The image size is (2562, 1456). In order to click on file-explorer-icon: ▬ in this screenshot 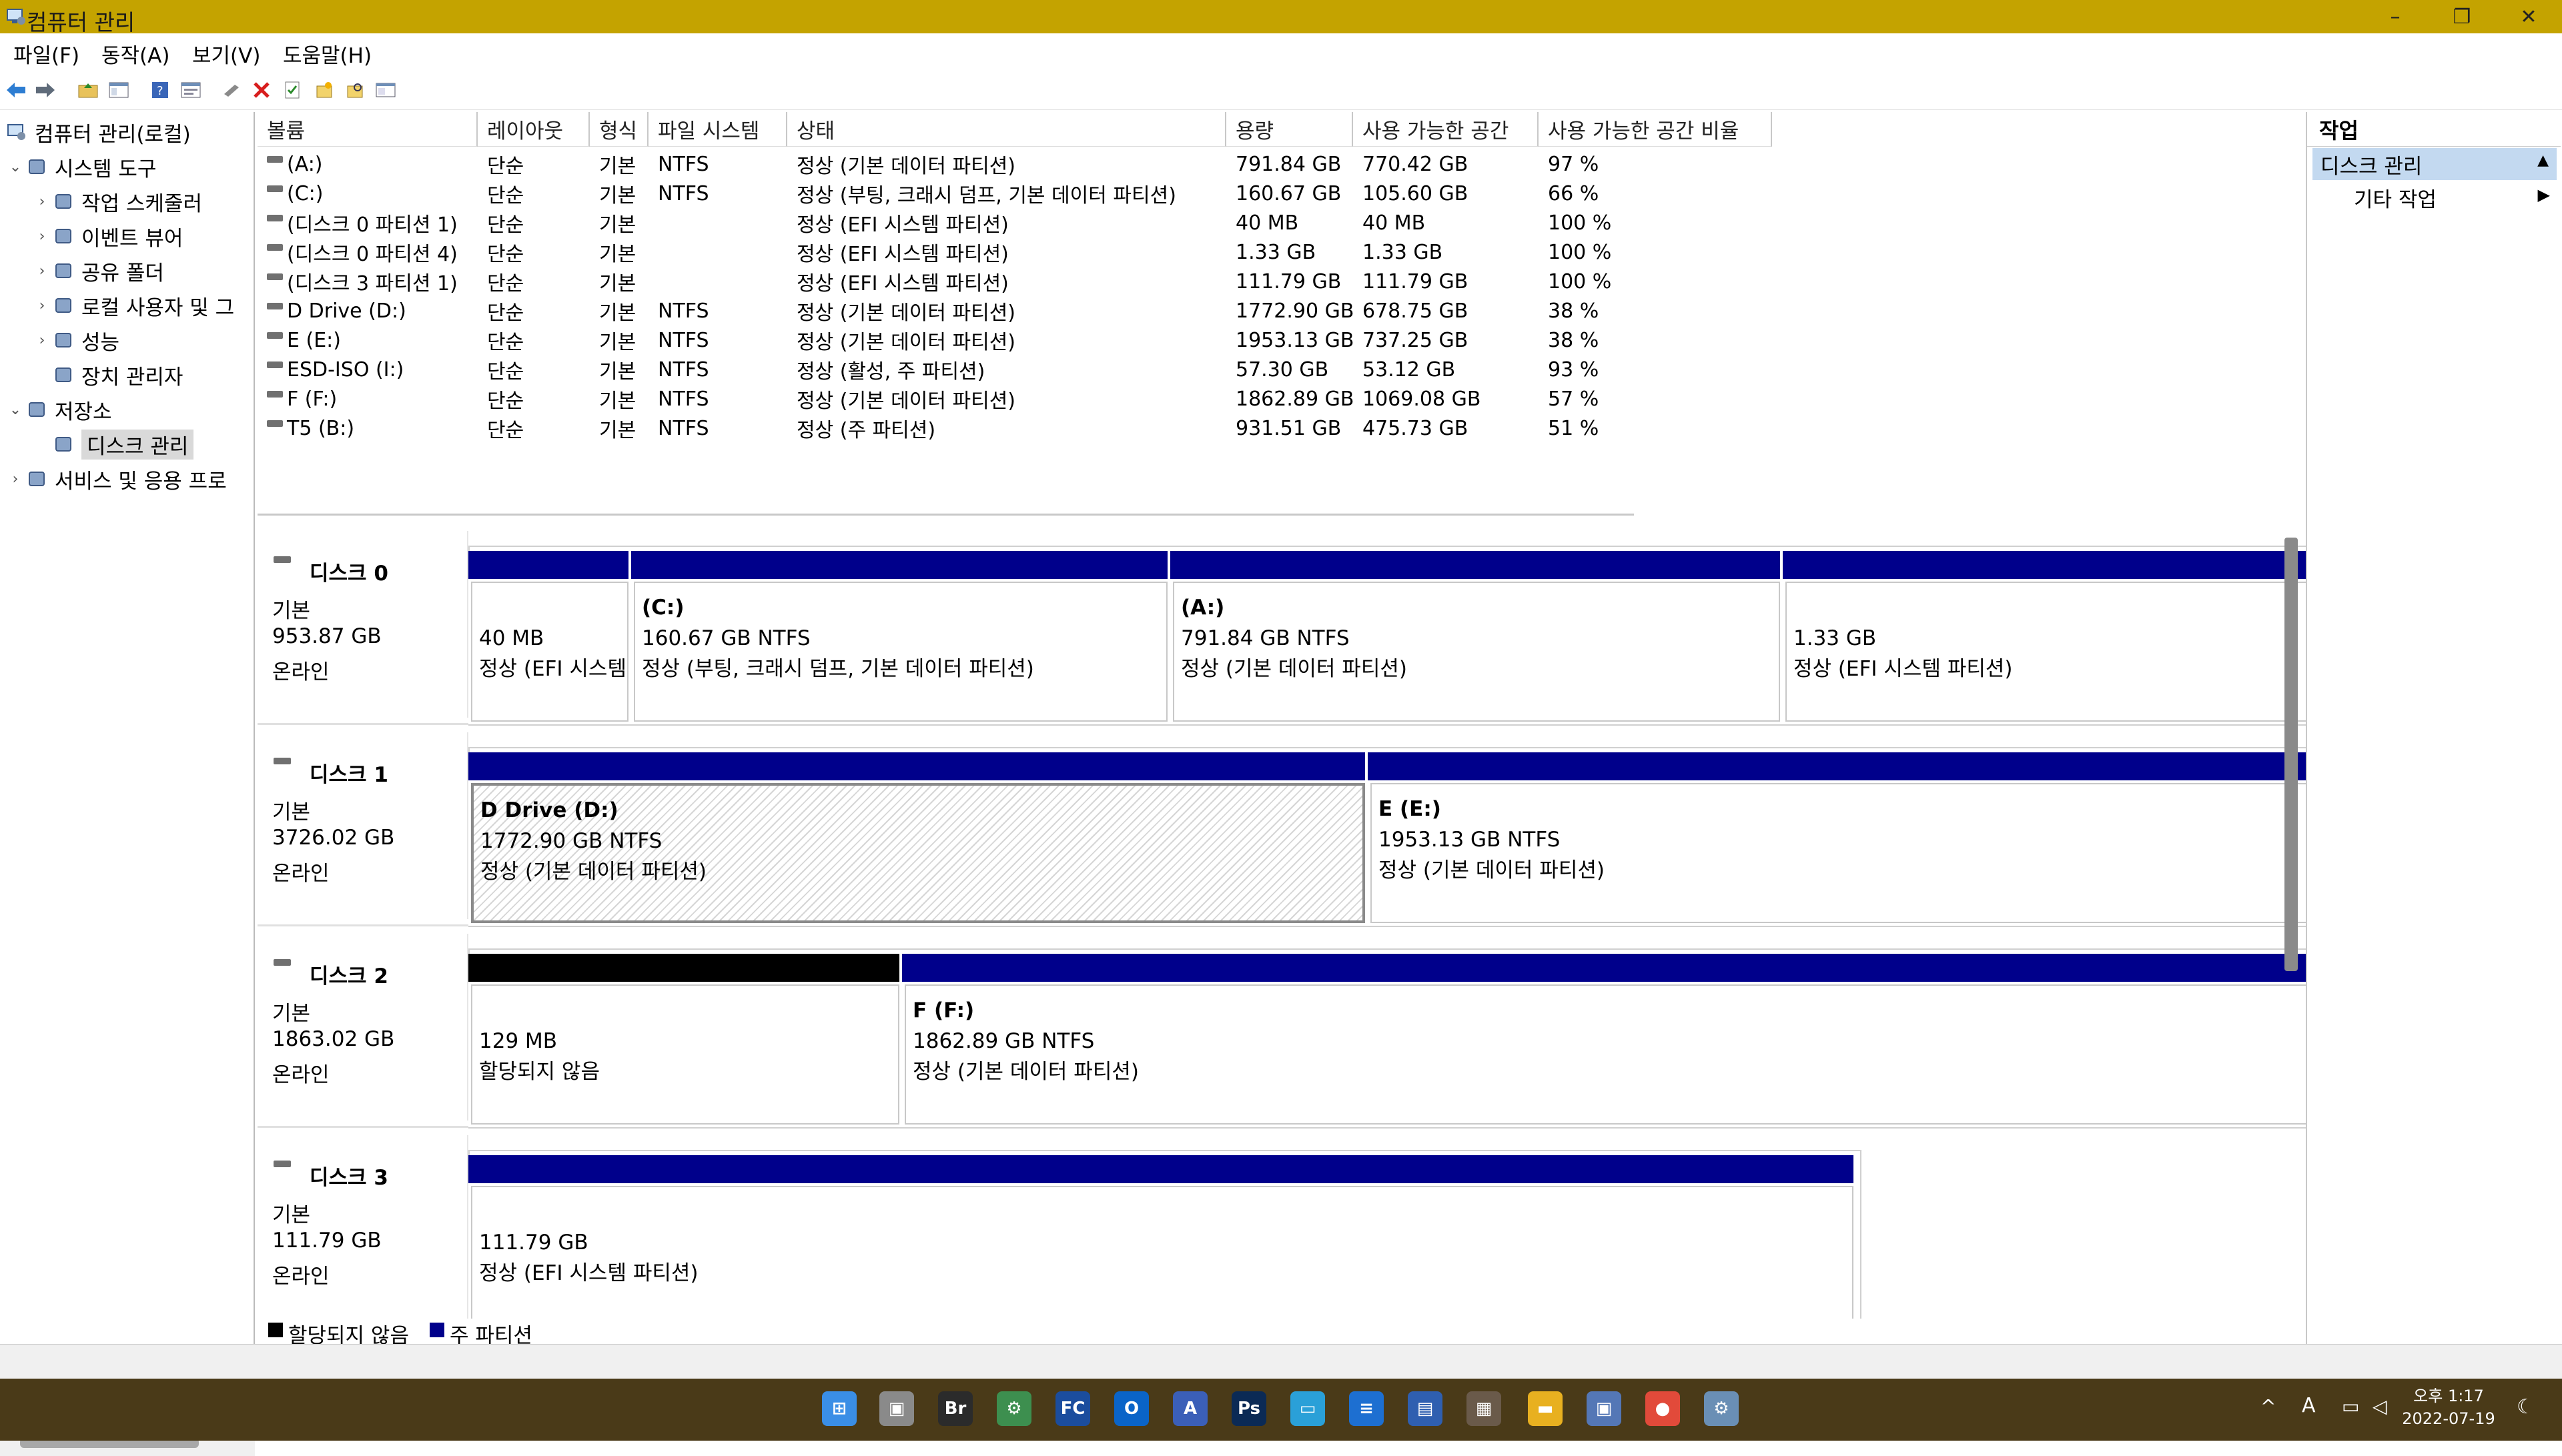, I will do `click(1546, 1408)`.